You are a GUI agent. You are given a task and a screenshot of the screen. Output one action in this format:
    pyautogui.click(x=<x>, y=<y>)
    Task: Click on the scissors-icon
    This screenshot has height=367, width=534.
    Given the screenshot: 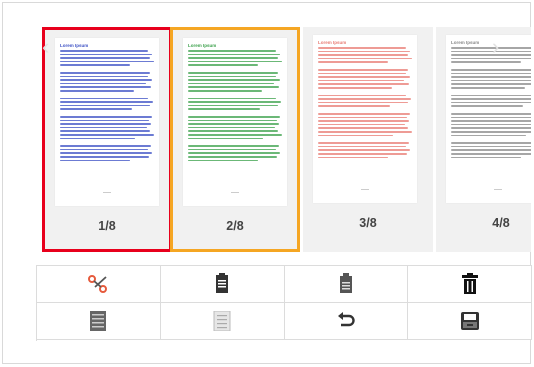 What is the action you would take?
    pyautogui.click(x=98, y=284)
    